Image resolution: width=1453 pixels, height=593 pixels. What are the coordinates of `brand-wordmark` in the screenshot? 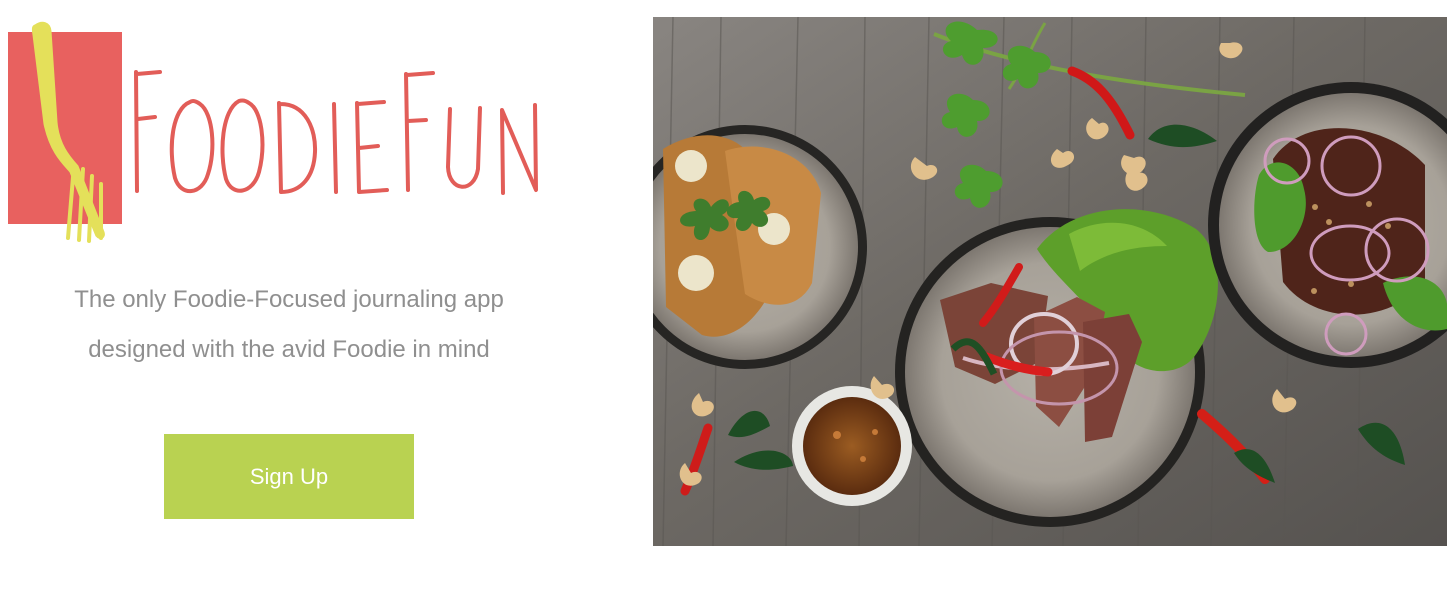 It's located at (336, 132).